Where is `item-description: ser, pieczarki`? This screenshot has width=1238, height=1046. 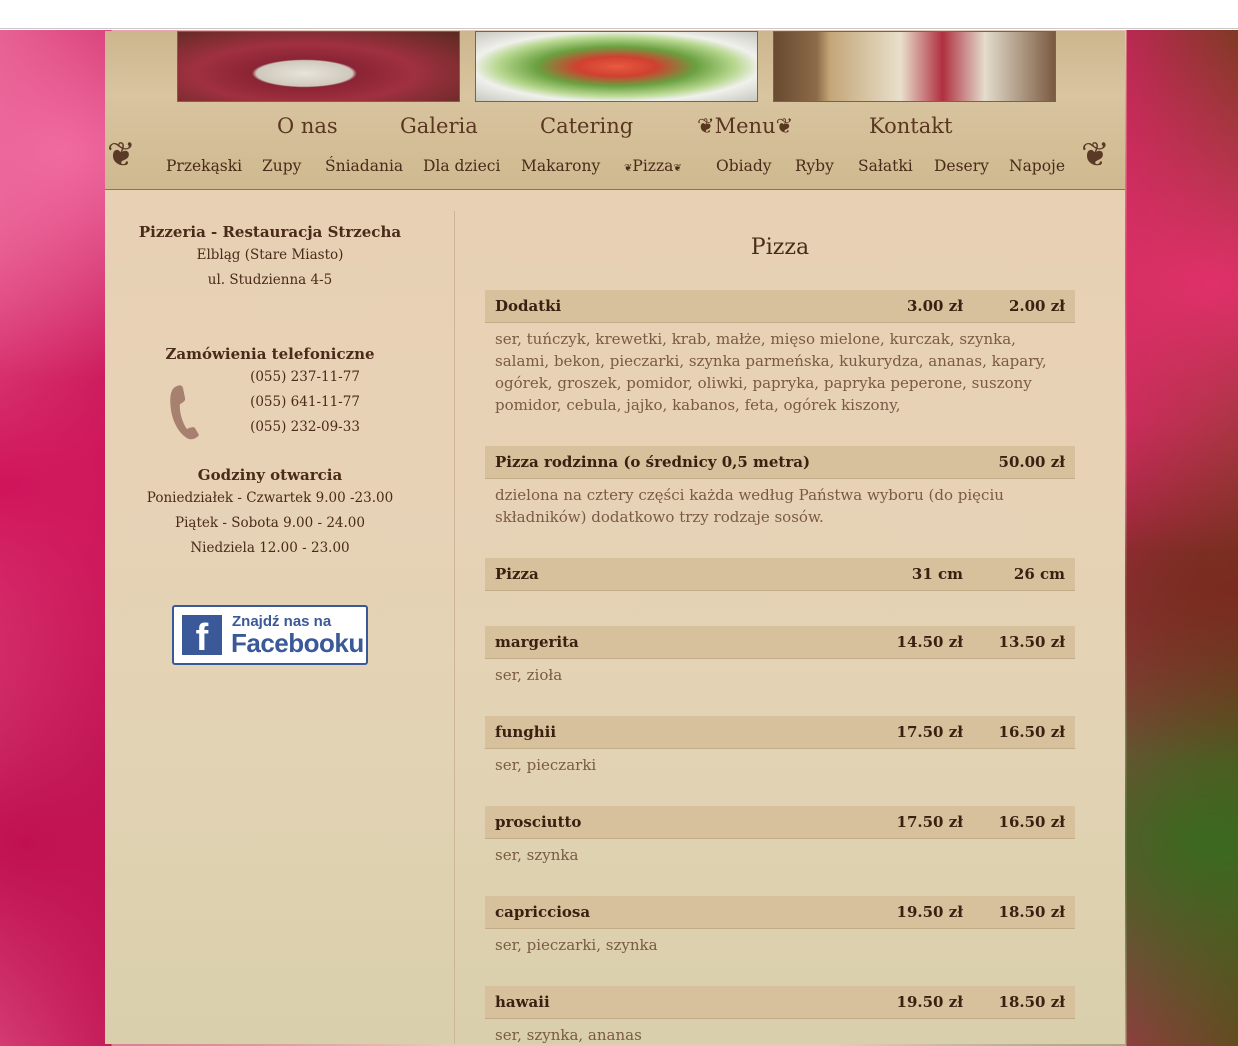 item-description: ser, pieczarki is located at coordinates (546, 765).